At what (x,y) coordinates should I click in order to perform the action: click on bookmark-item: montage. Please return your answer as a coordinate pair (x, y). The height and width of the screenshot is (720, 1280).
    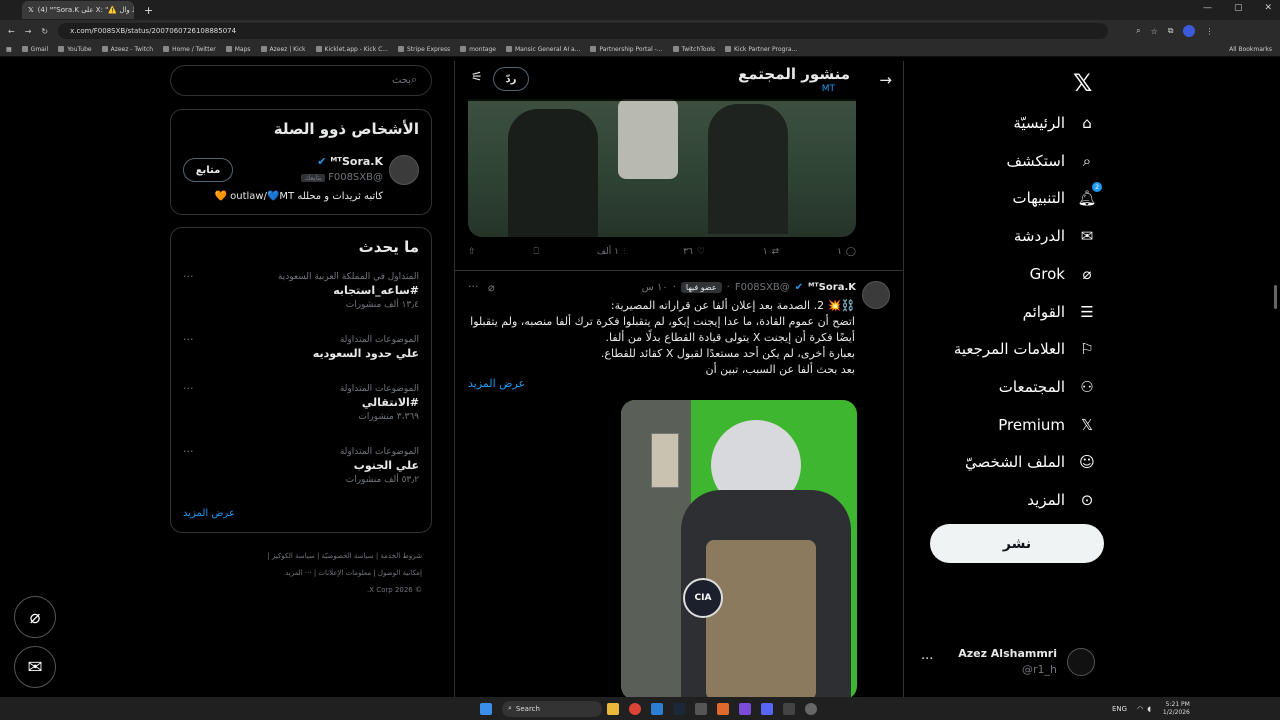
    Looking at the image, I should click on (478, 49).